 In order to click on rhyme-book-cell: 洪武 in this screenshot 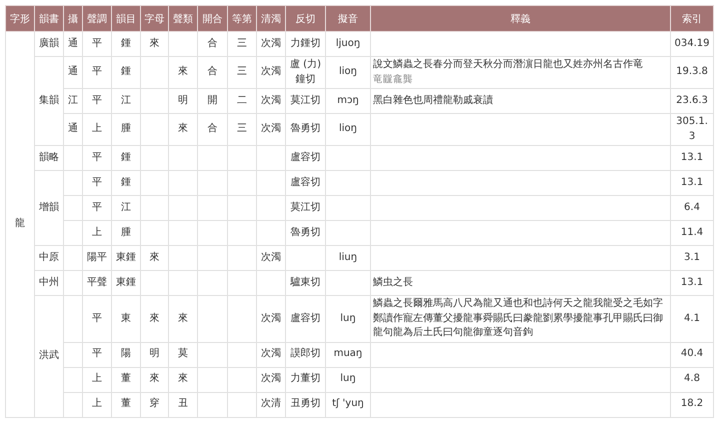, I will do `click(49, 356)`.